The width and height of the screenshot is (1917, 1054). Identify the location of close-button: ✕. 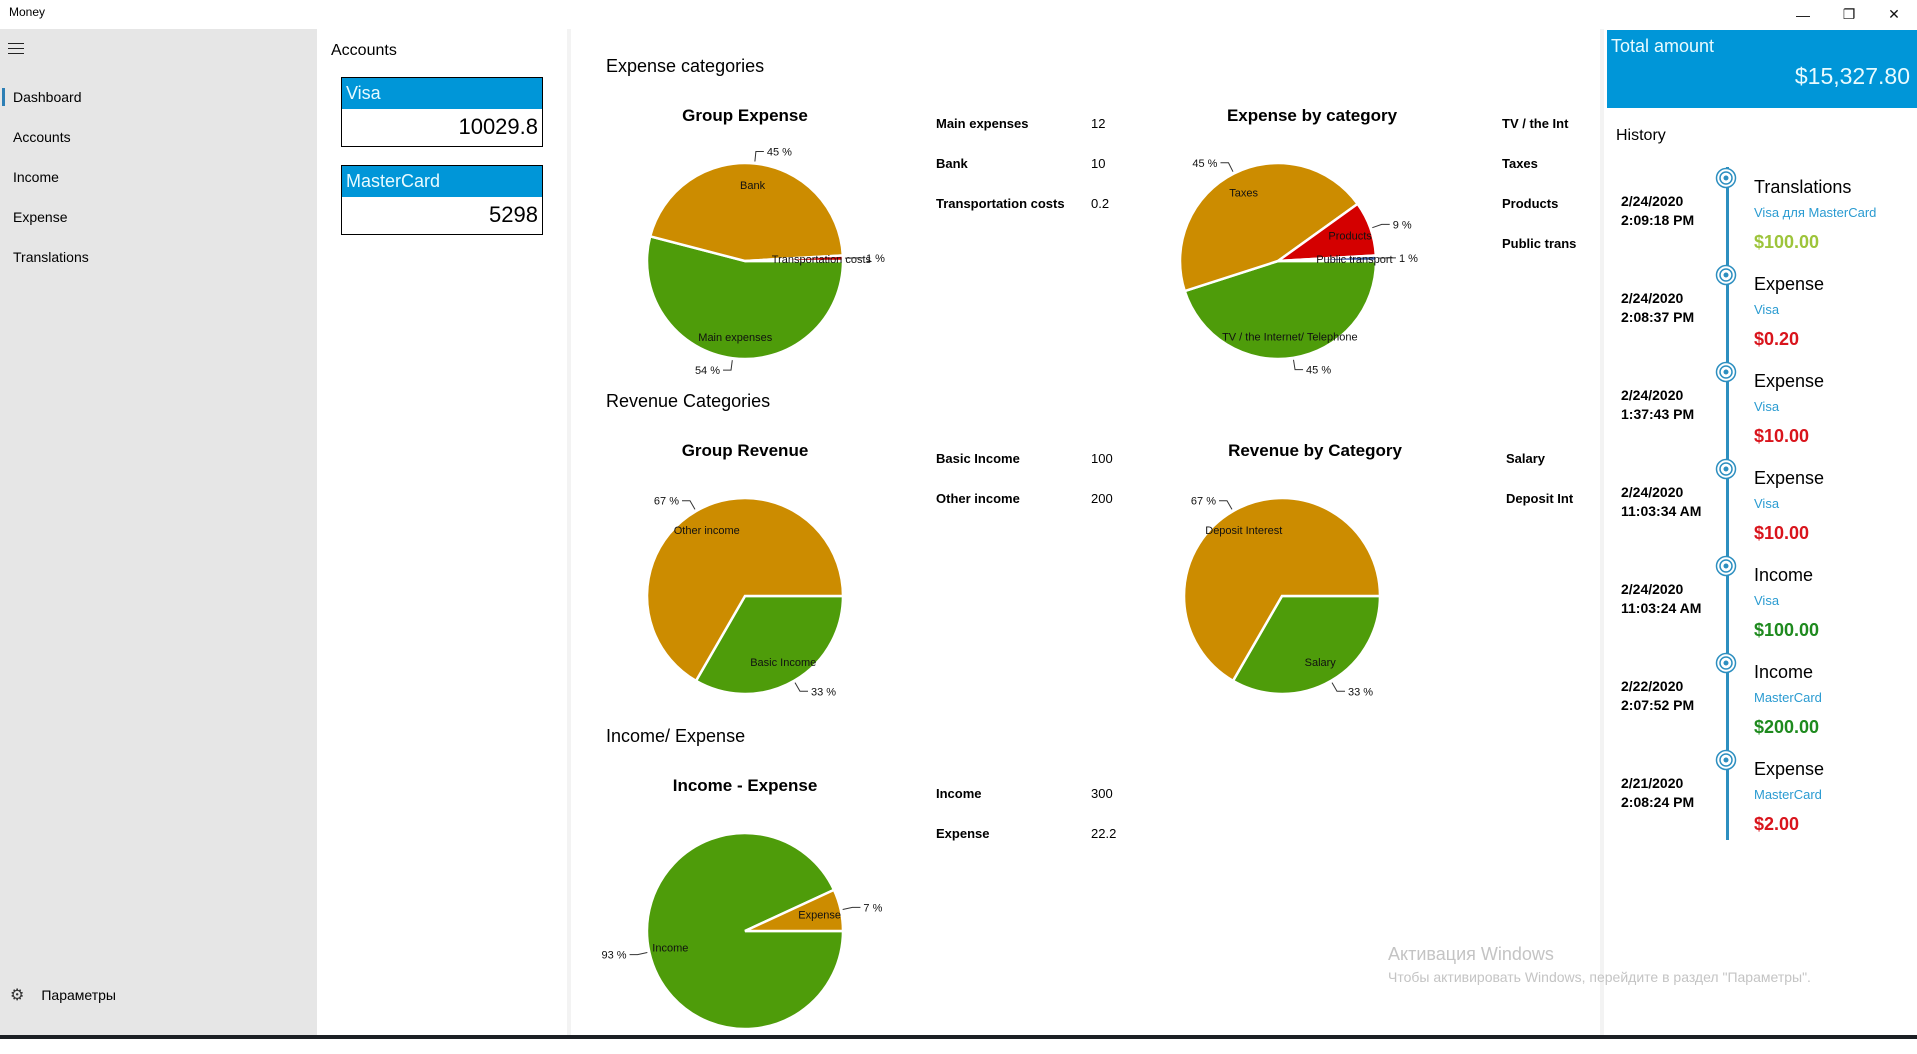
(1894, 14).